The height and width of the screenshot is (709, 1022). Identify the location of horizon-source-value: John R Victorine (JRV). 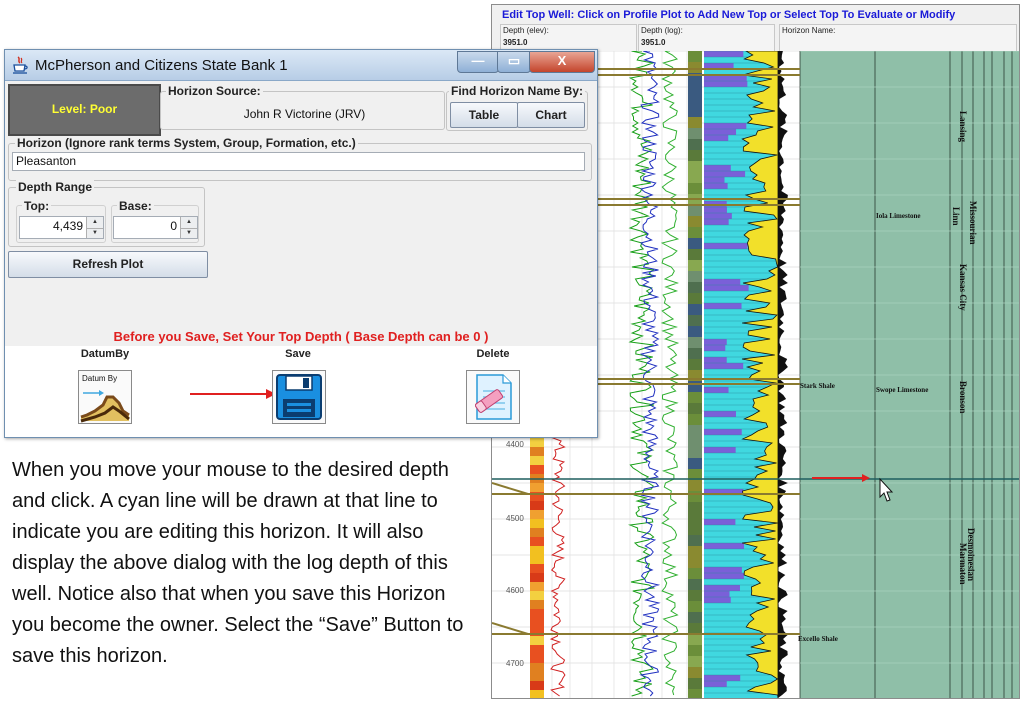
(304, 114).